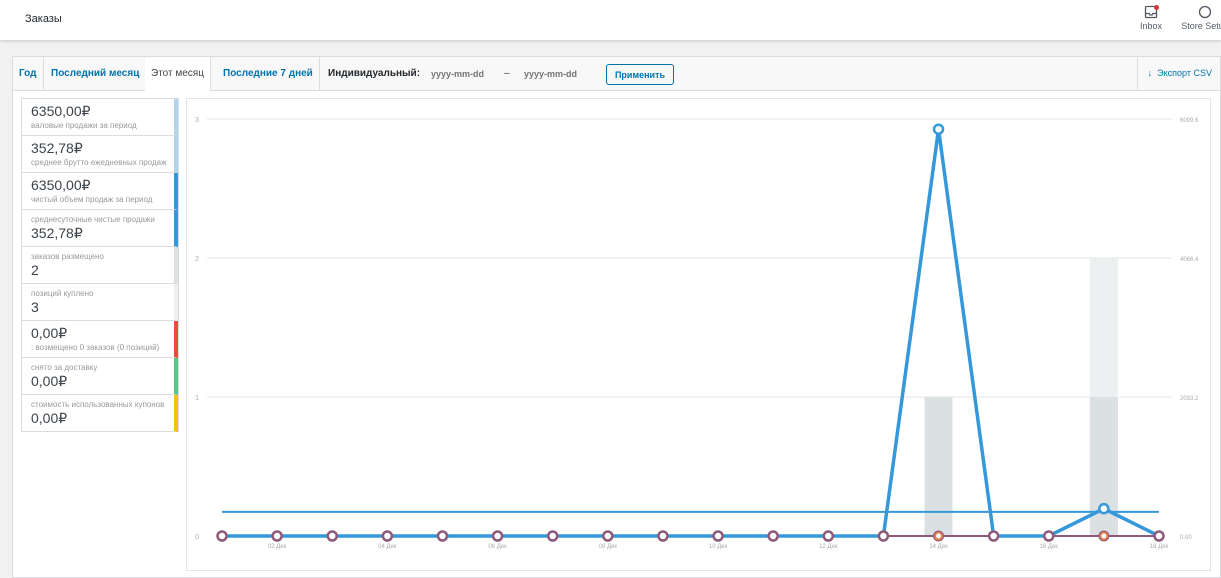  Describe the element at coordinates (387, 547) in the screenshot. I see `x-tick-label: 04 Дек` at that location.